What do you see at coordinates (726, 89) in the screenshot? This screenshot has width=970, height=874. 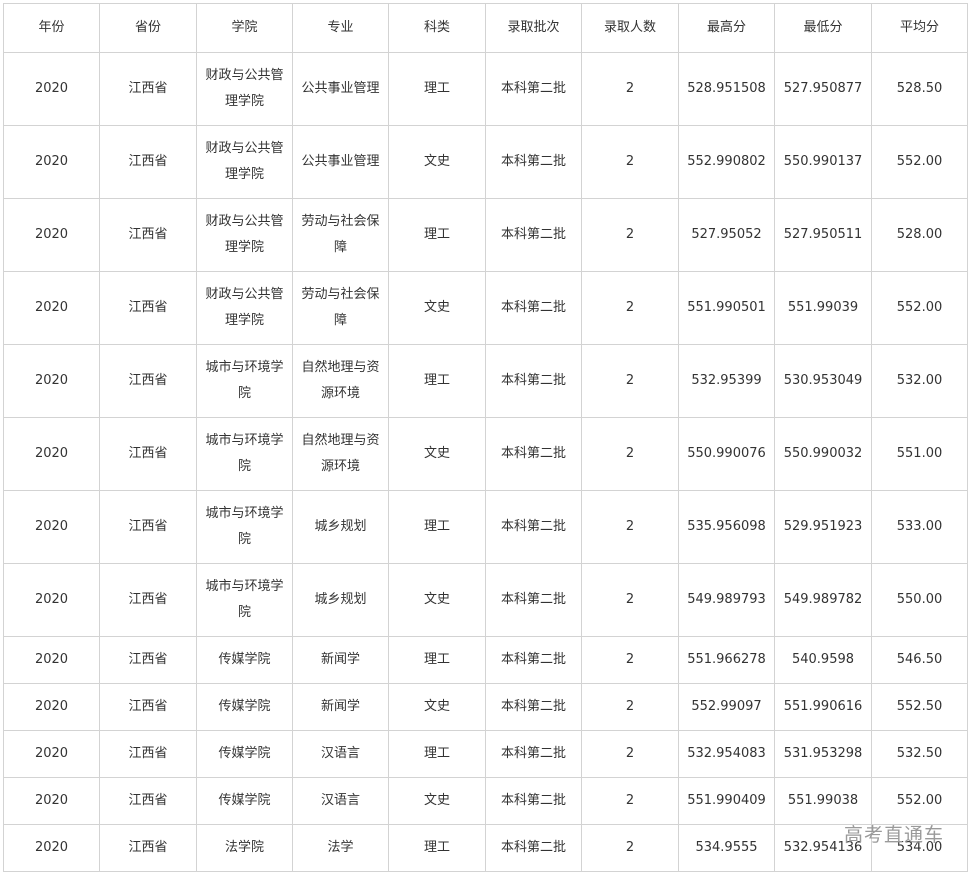 I see `max-score-cell: 528.951508` at bounding box center [726, 89].